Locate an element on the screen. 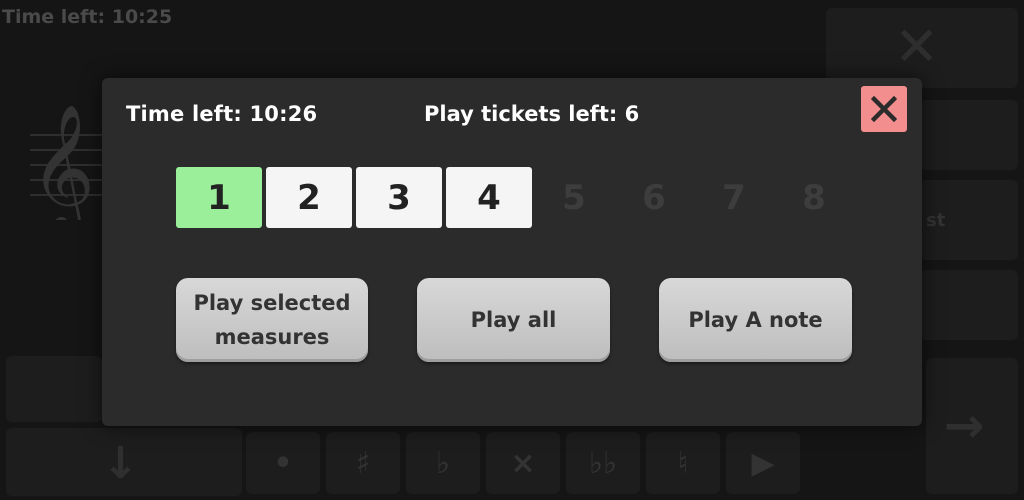 The image size is (1024, 500). measure-8-button: 8 is located at coordinates (814, 197).